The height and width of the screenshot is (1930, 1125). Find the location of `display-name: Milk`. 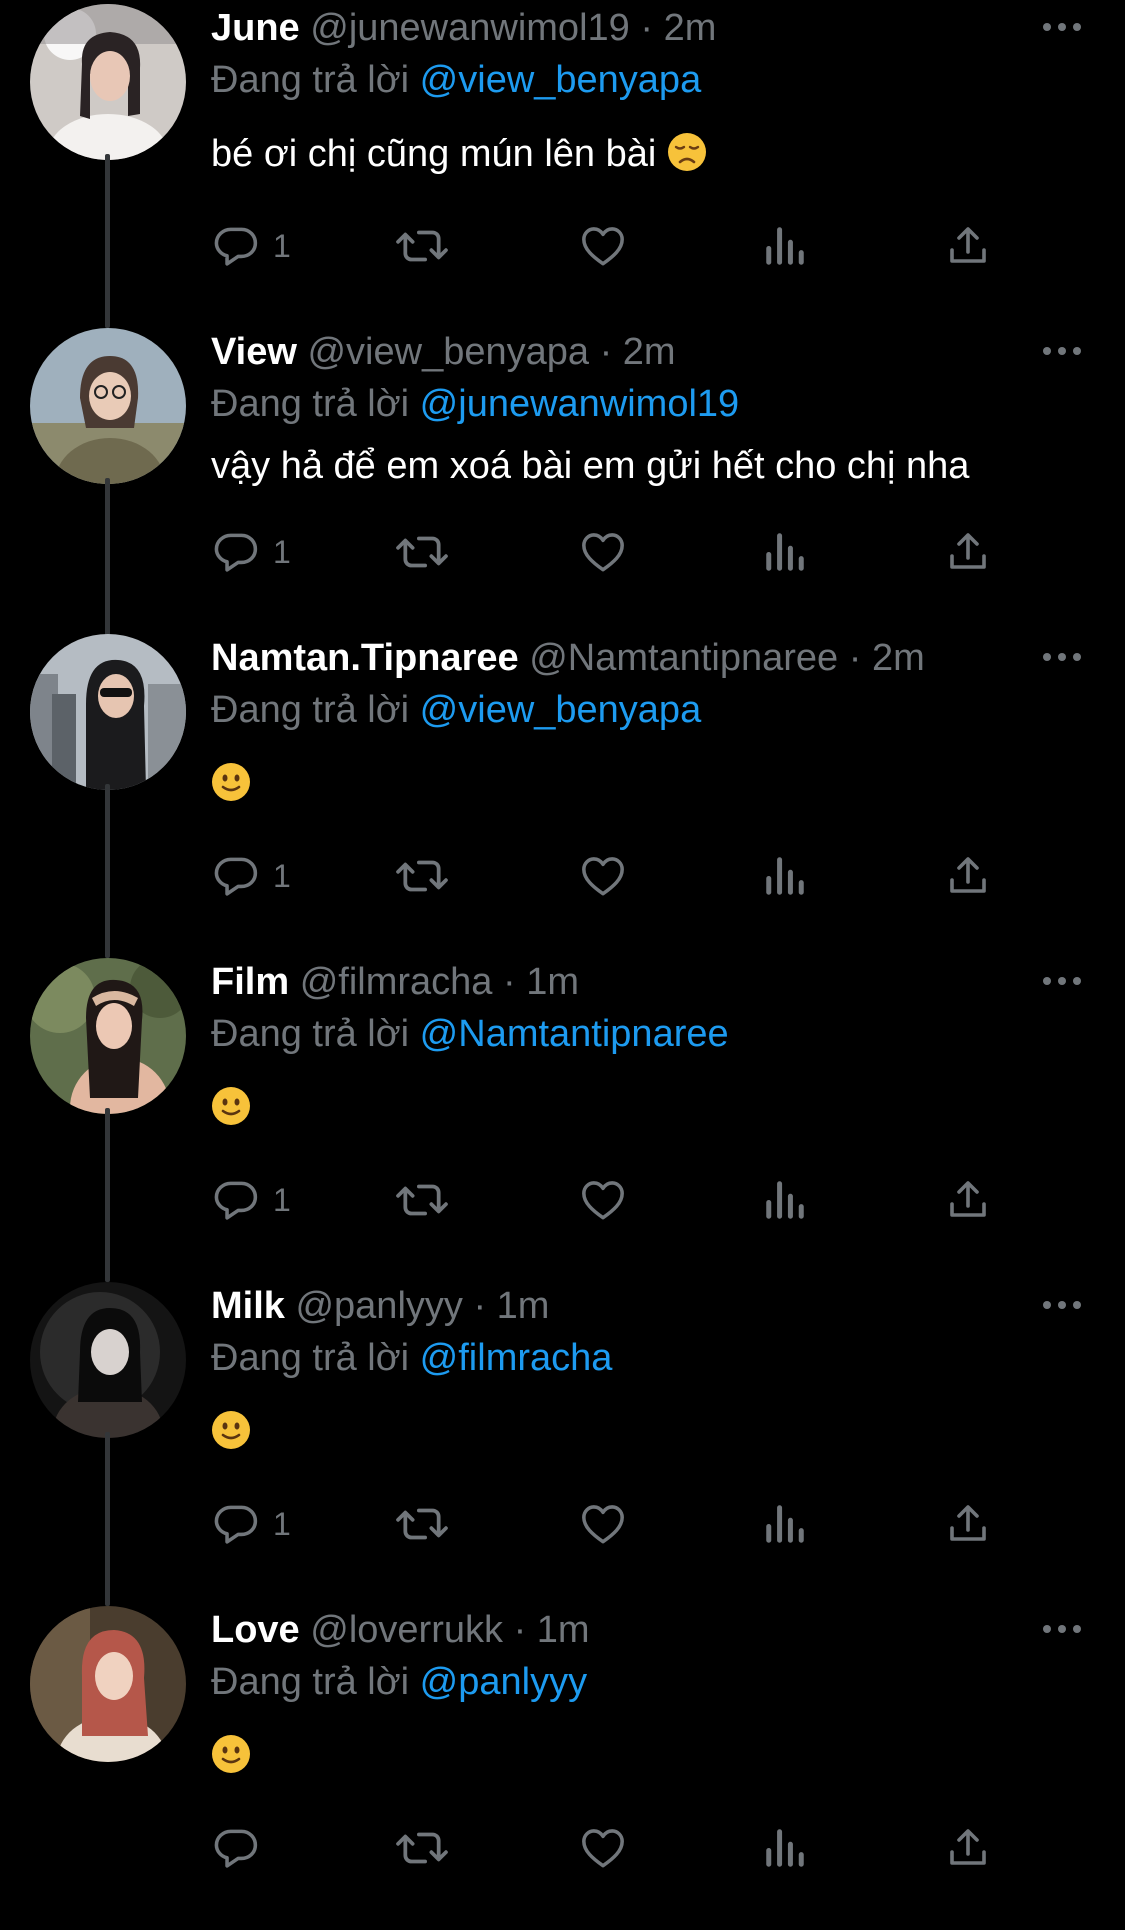

display-name: Milk is located at coordinates (248, 1306).